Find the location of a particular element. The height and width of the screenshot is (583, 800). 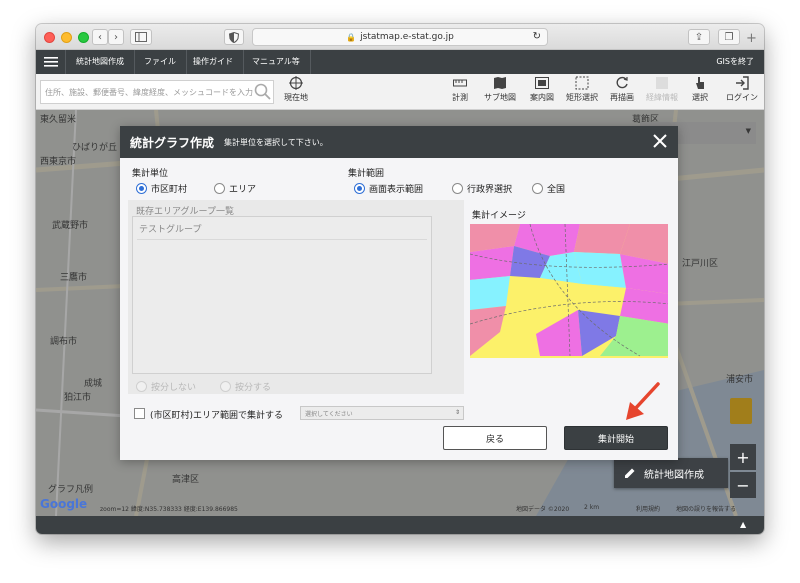

map-report-link: 地図の誤りを報告する is located at coordinates (706, 508).